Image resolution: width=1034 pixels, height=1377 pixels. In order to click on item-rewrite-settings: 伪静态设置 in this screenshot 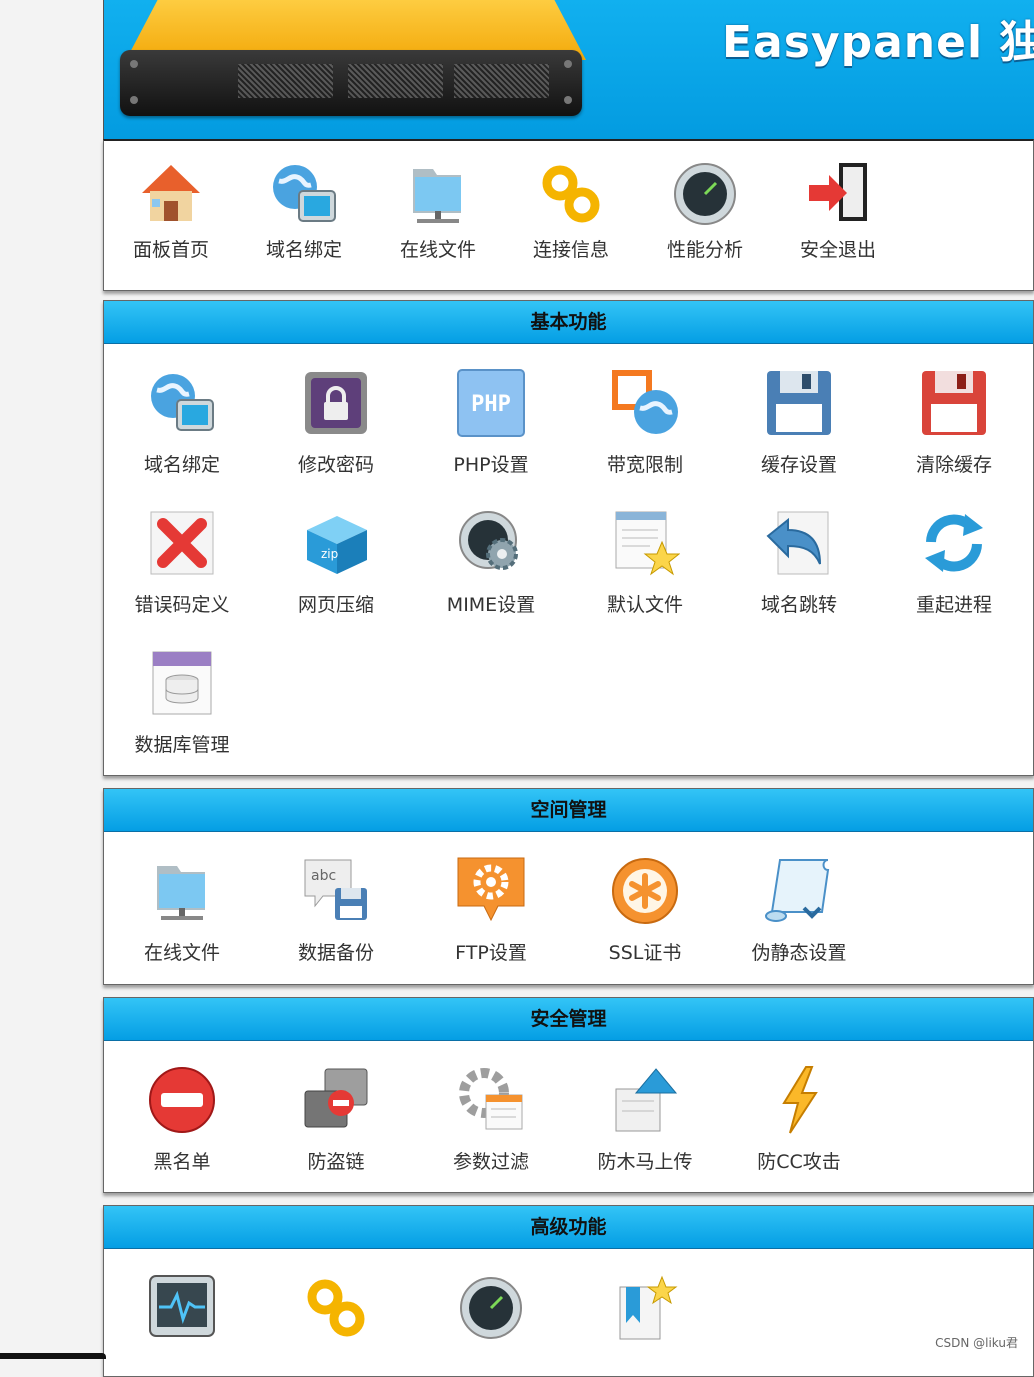, I will do `click(799, 910)`.